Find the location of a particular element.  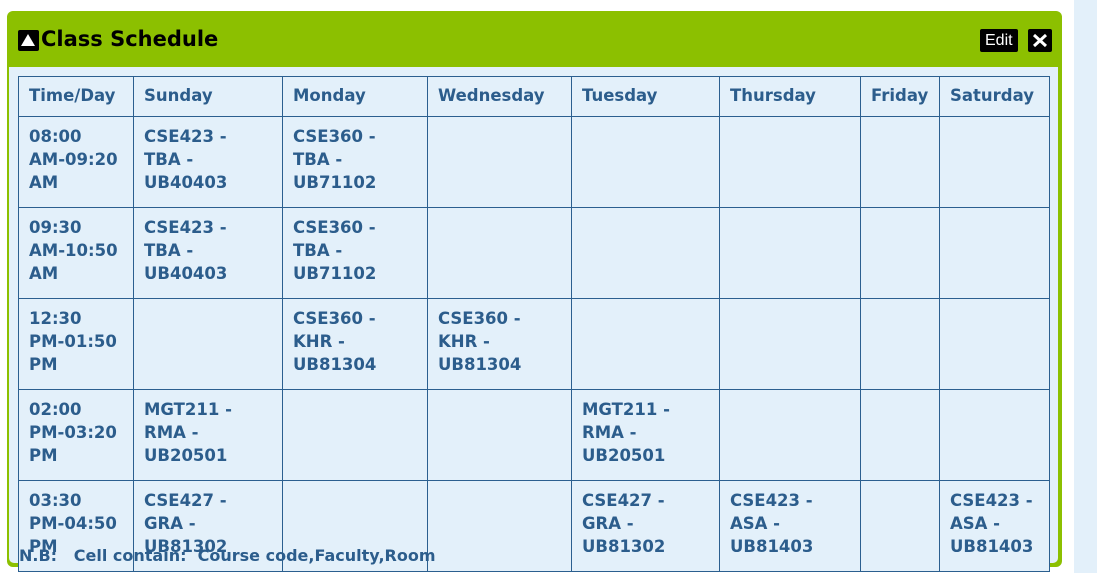

close-x-icon is located at coordinates (1040, 40).